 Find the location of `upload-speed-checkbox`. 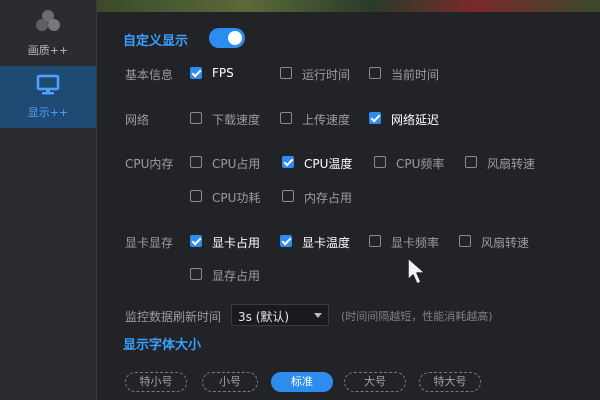

upload-speed-checkbox is located at coordinates (286, 118).